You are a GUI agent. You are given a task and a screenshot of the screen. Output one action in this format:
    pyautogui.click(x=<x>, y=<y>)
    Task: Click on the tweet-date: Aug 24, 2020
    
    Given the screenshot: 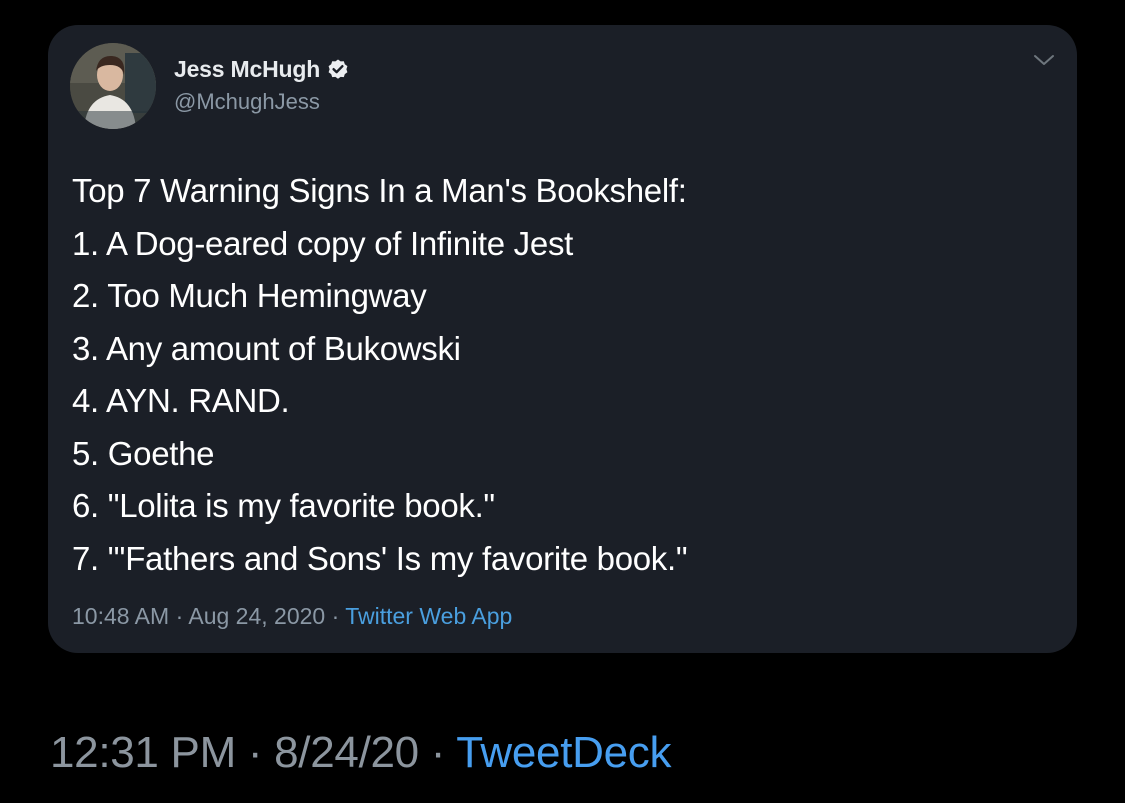 What is the action you would take?
    pyautogui.click(x=256, y=616)
    